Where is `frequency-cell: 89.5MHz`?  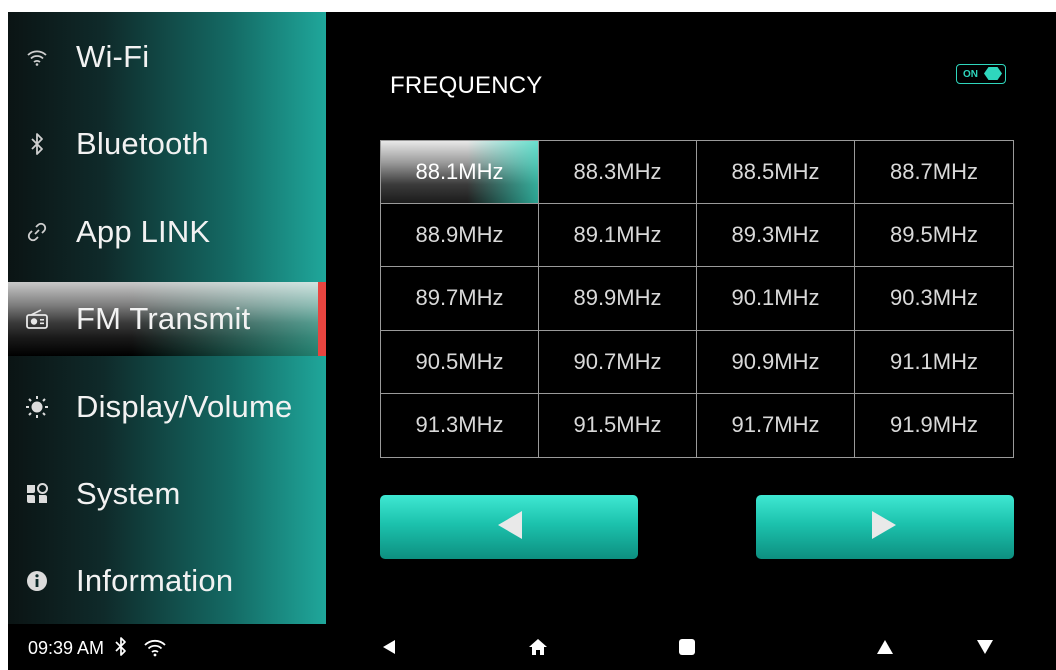
frequency-cell: 89.5MHz is located at coordinates (934, 236).